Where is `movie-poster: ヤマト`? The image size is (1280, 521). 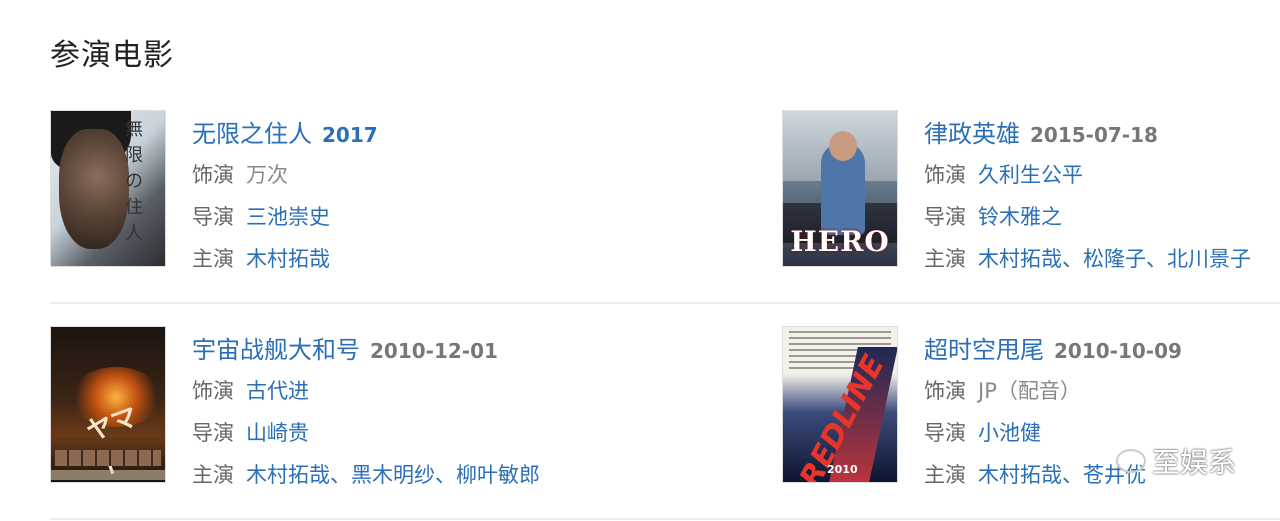
movie-poster: ヤマト is located at coordinates (108, 404).